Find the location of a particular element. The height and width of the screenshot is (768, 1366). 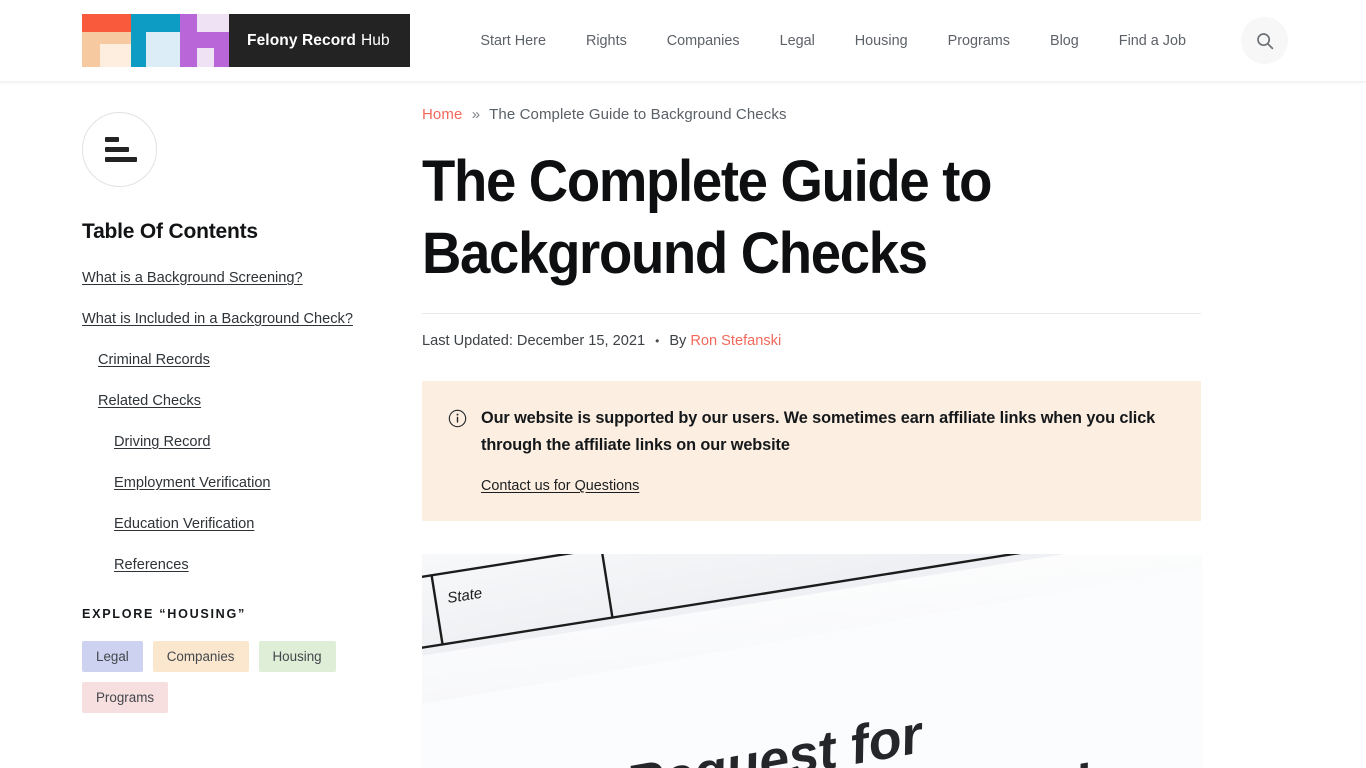

explore-heading: EXPLORE “HOUSING” is located at coordinates (164, 614).